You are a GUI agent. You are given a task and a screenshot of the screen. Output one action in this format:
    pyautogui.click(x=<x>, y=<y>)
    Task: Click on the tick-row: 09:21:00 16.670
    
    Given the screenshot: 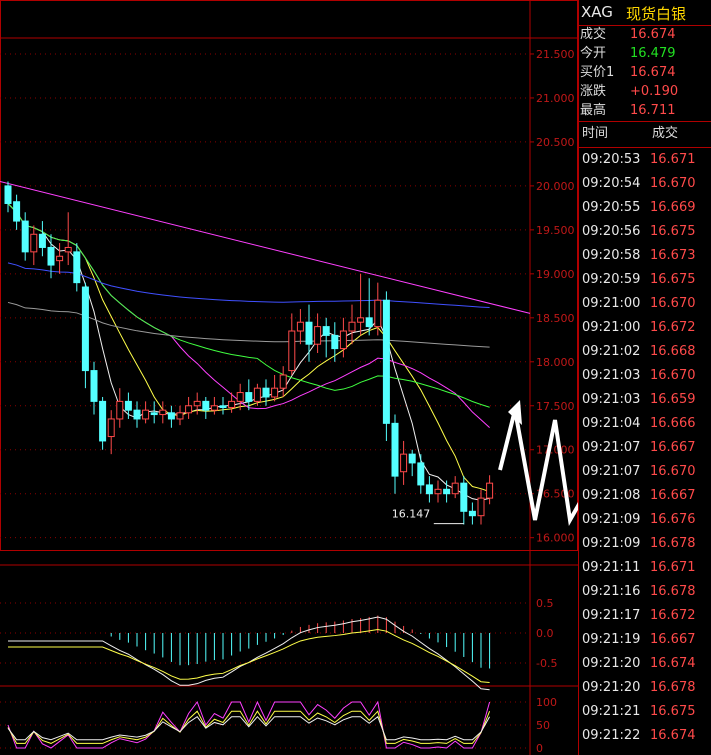 What is the action you would take?
    pyautogui.click(x=644, y=304)
    